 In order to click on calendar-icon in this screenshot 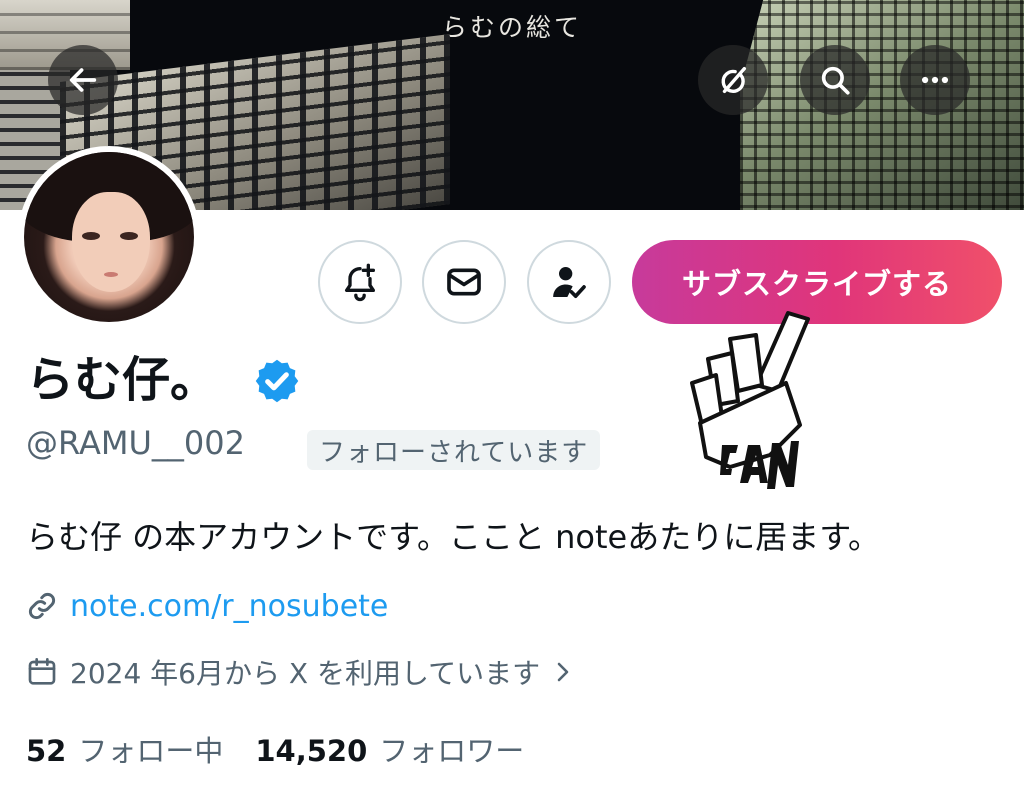, I will do `click(42, 671)`.